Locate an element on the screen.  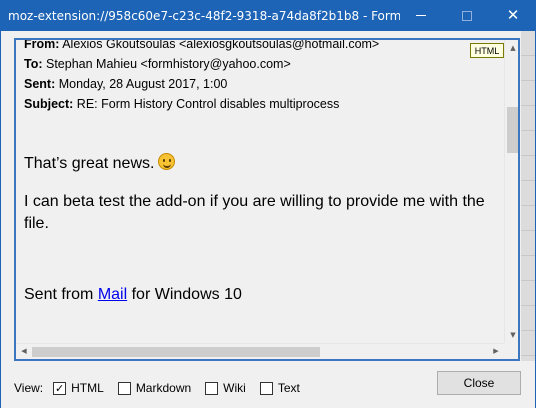
from-label: From: is located at coordinates (42, 45).